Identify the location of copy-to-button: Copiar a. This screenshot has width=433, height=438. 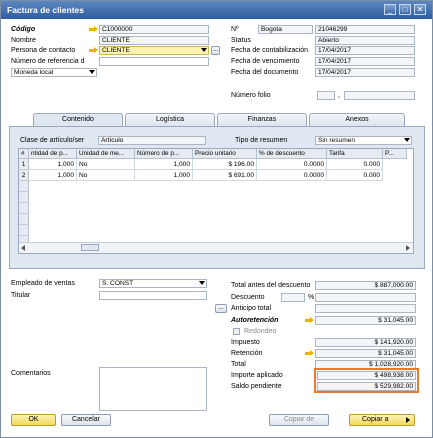
(382, 420).